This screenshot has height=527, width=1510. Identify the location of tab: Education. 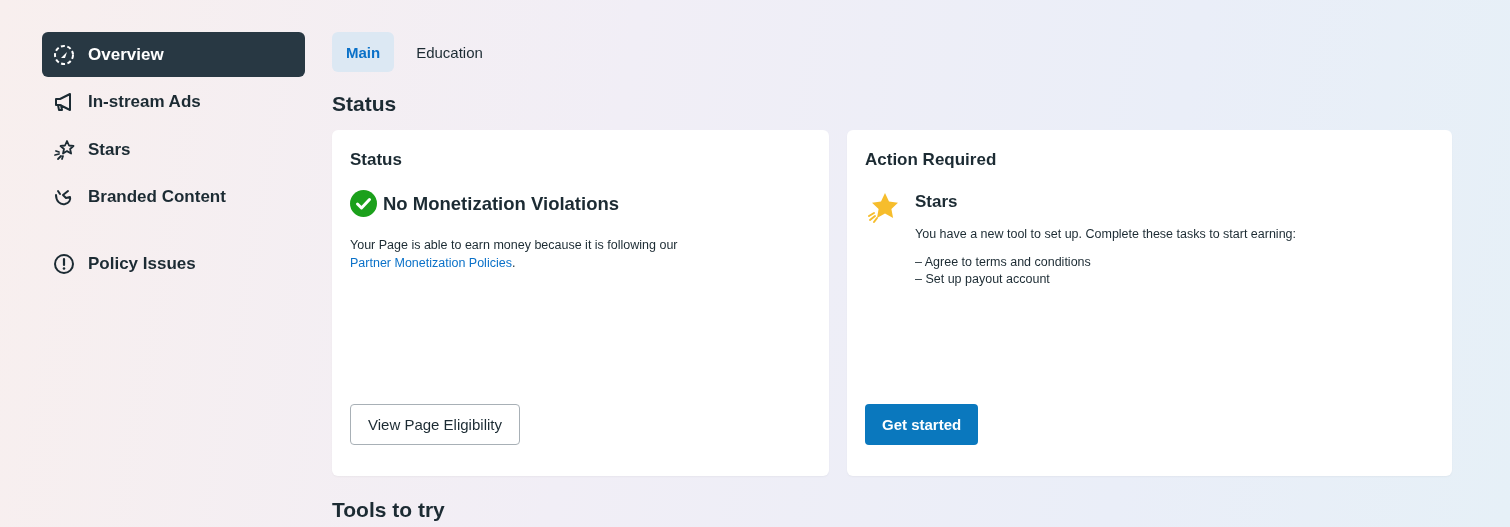
(449, 52).